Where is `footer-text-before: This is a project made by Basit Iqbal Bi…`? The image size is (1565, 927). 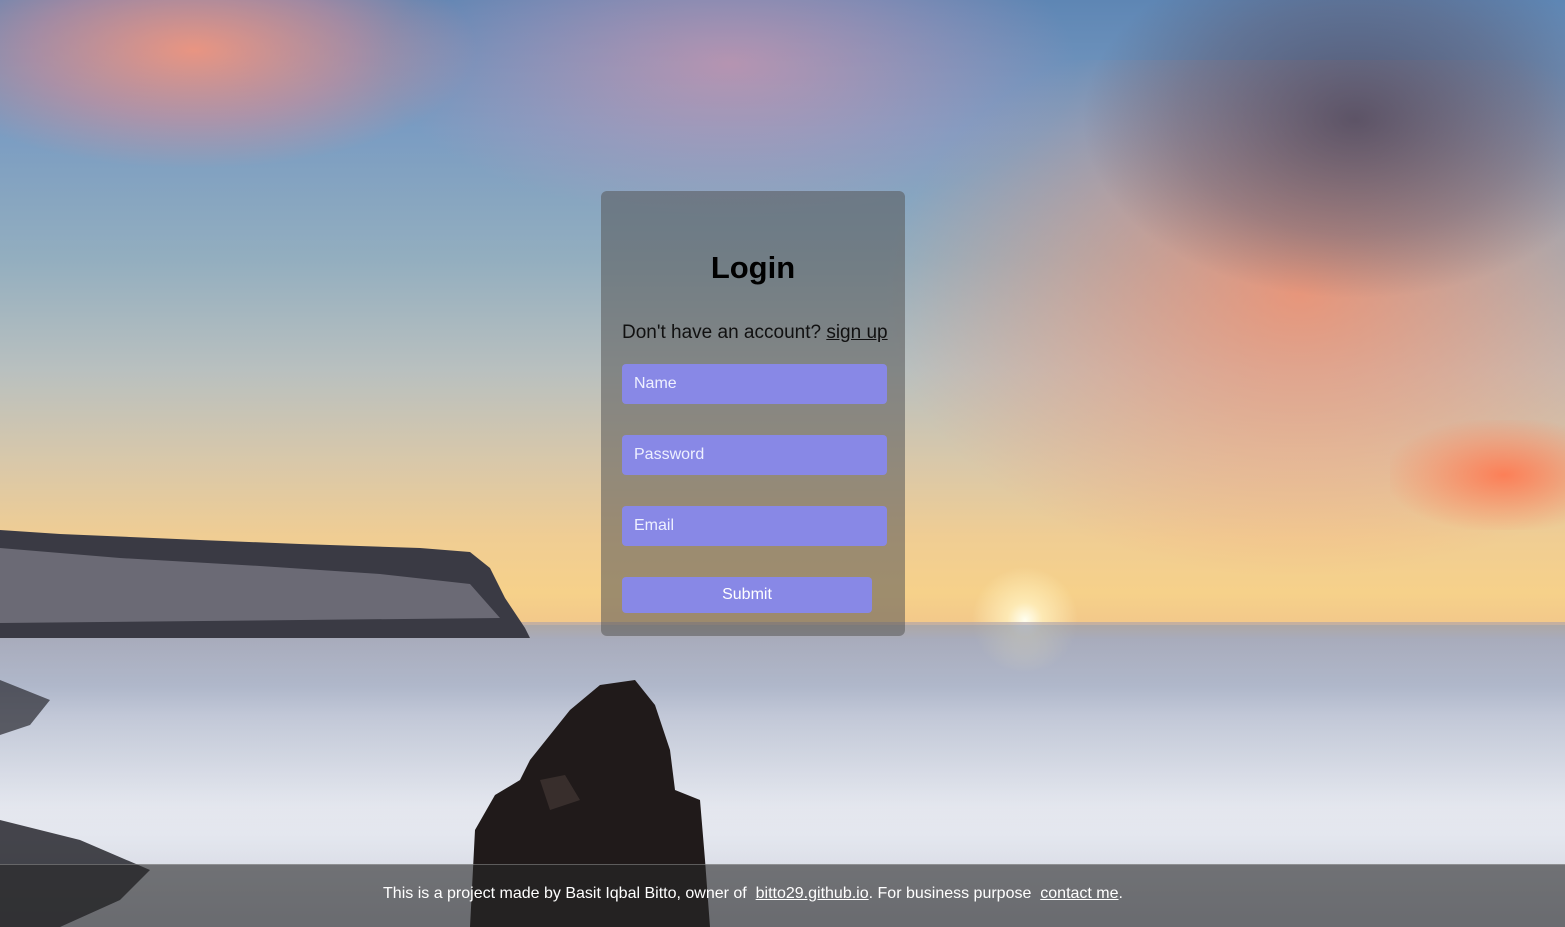 footer-text-before: This is a project made by Basit Iqbal Bi… is located at coordinates (565, 893).